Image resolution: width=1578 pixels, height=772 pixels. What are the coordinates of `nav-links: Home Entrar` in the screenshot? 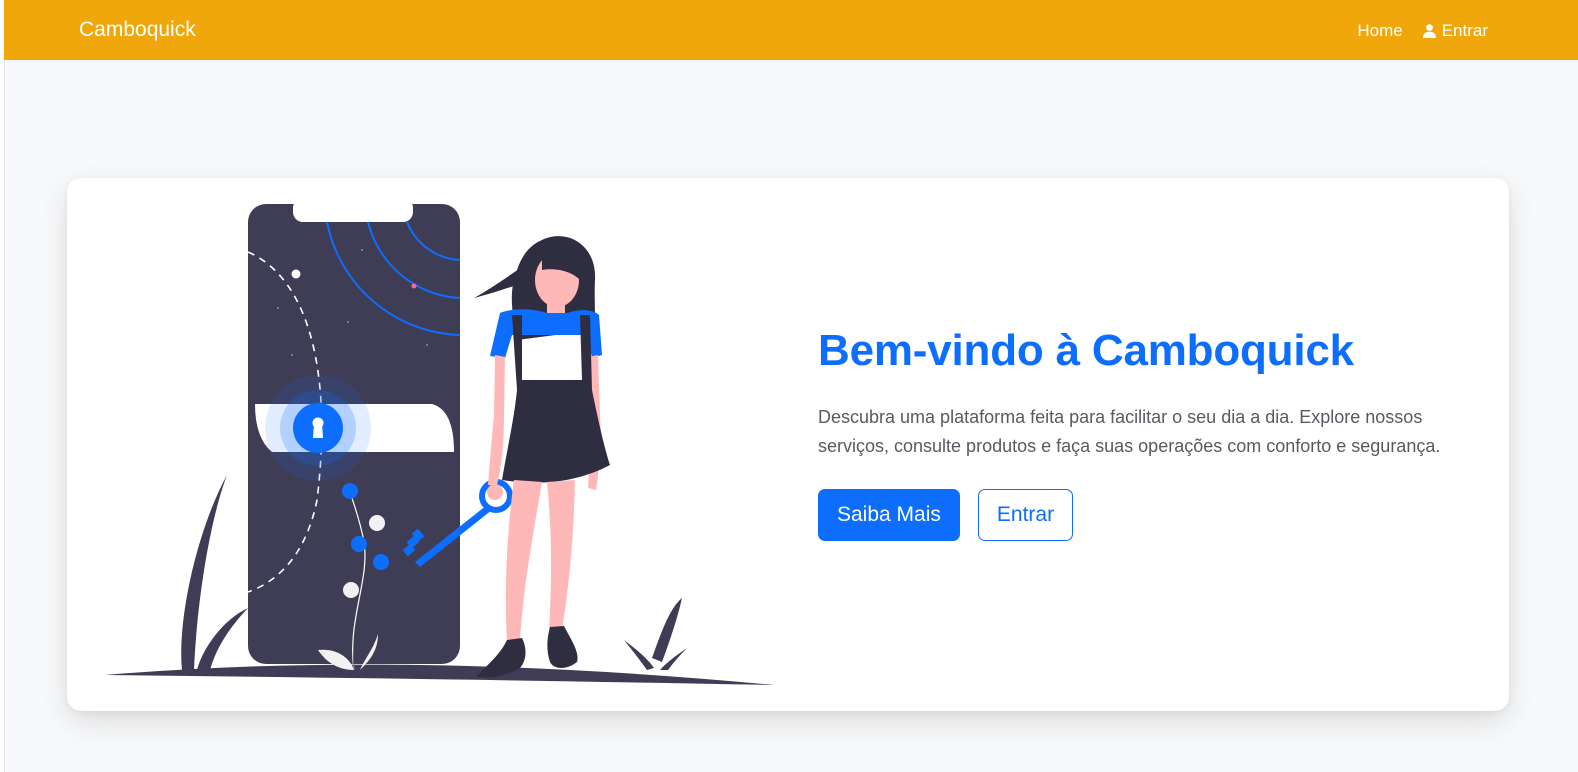 It's located at (1422, 31).